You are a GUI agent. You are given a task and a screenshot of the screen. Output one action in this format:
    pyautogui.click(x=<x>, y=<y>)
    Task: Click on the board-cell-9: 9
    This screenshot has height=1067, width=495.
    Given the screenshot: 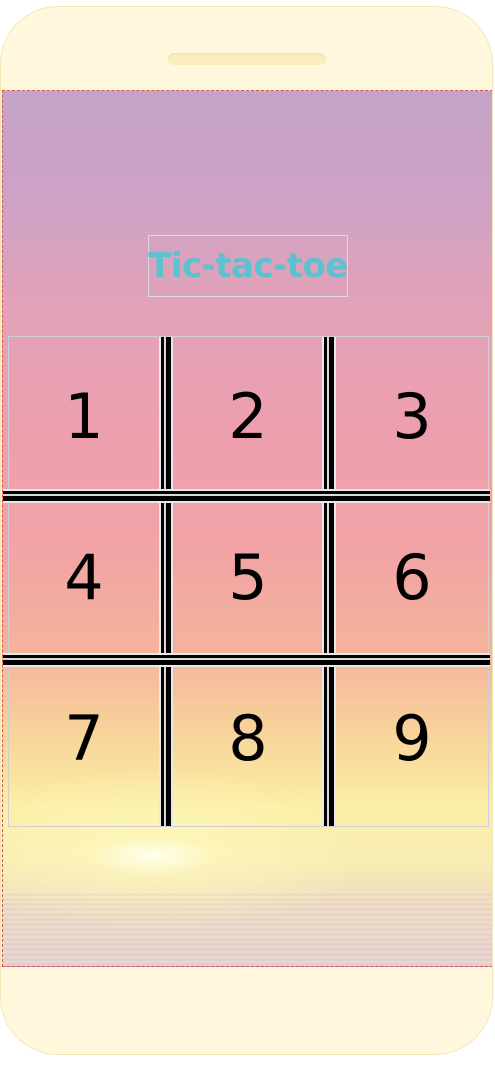 What is the action you would take?
    pyautogui.click(x=412, y=738)
    